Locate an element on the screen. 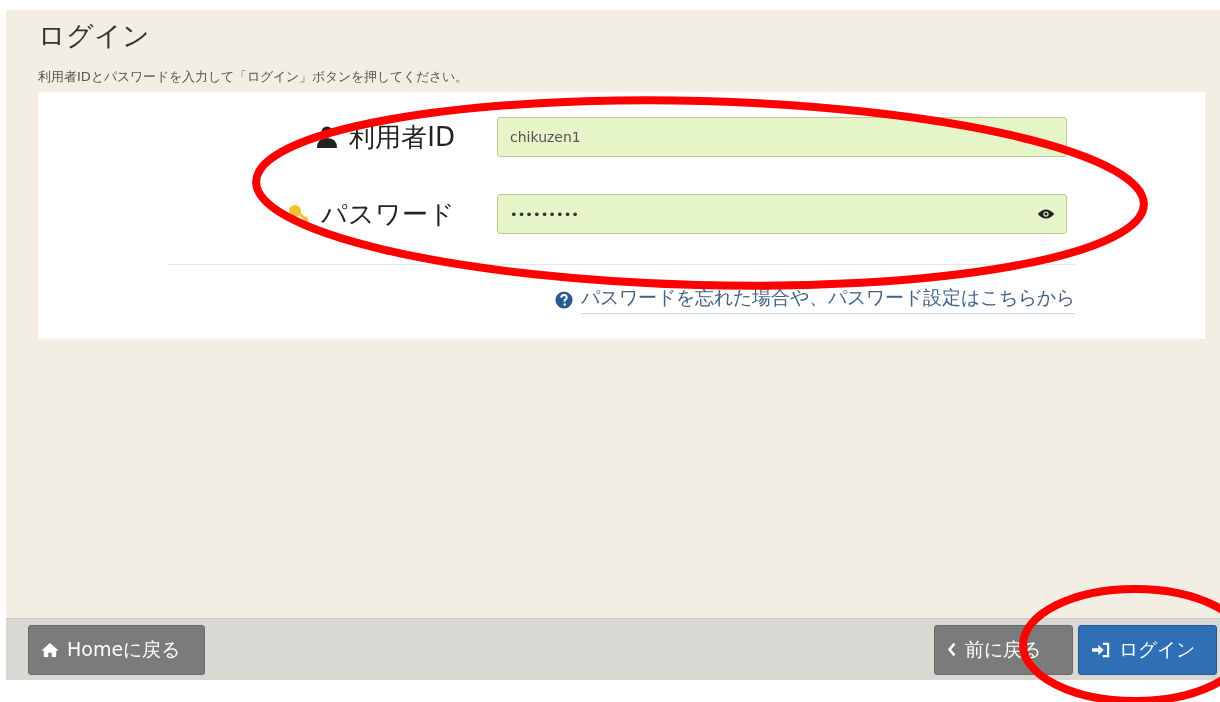  instruction-text: 利用者IDとパスワードを入力して「ログイン」ボタンを押してください。 is located at coordinates (253, 77).